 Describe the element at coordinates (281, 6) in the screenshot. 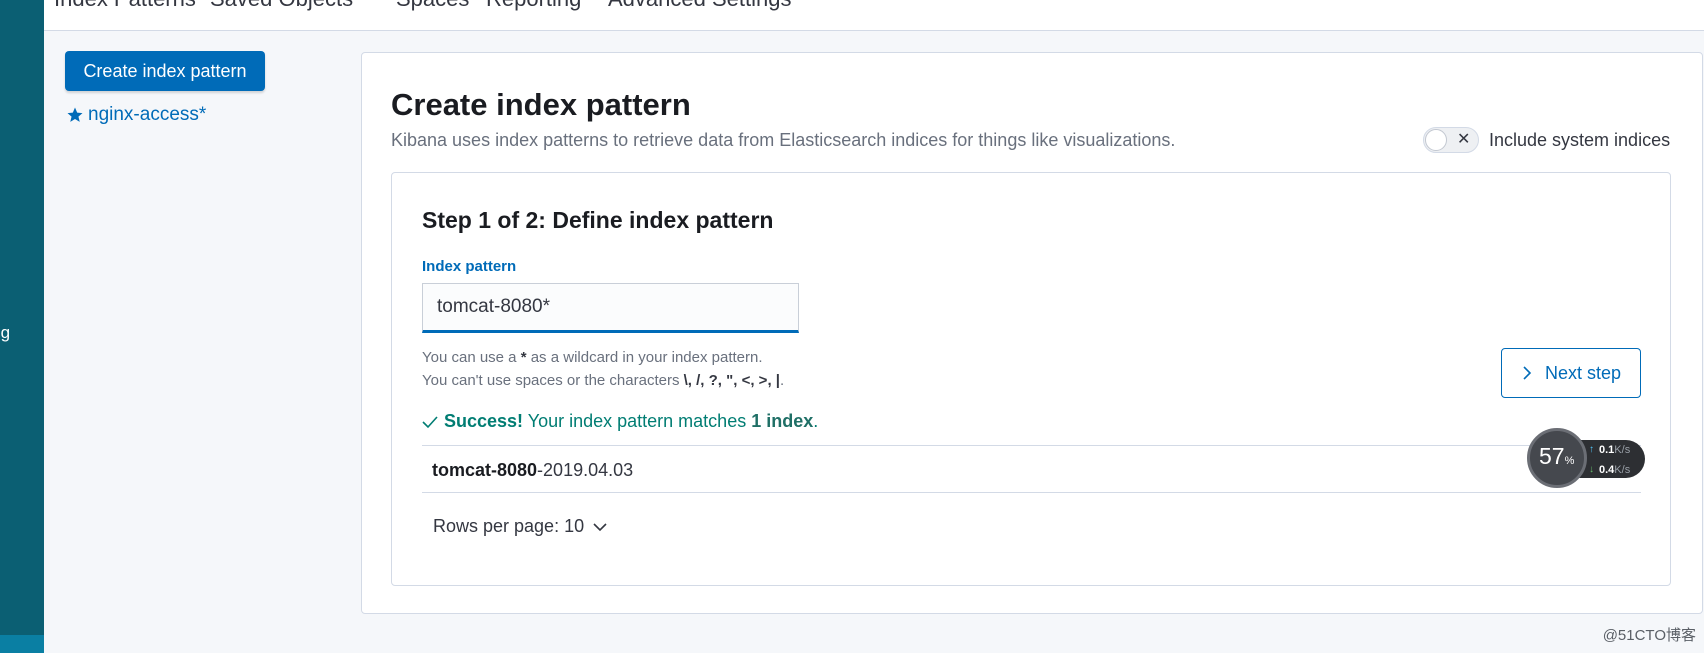

I see `tab-saved-objects: Saved Objects` at that location.